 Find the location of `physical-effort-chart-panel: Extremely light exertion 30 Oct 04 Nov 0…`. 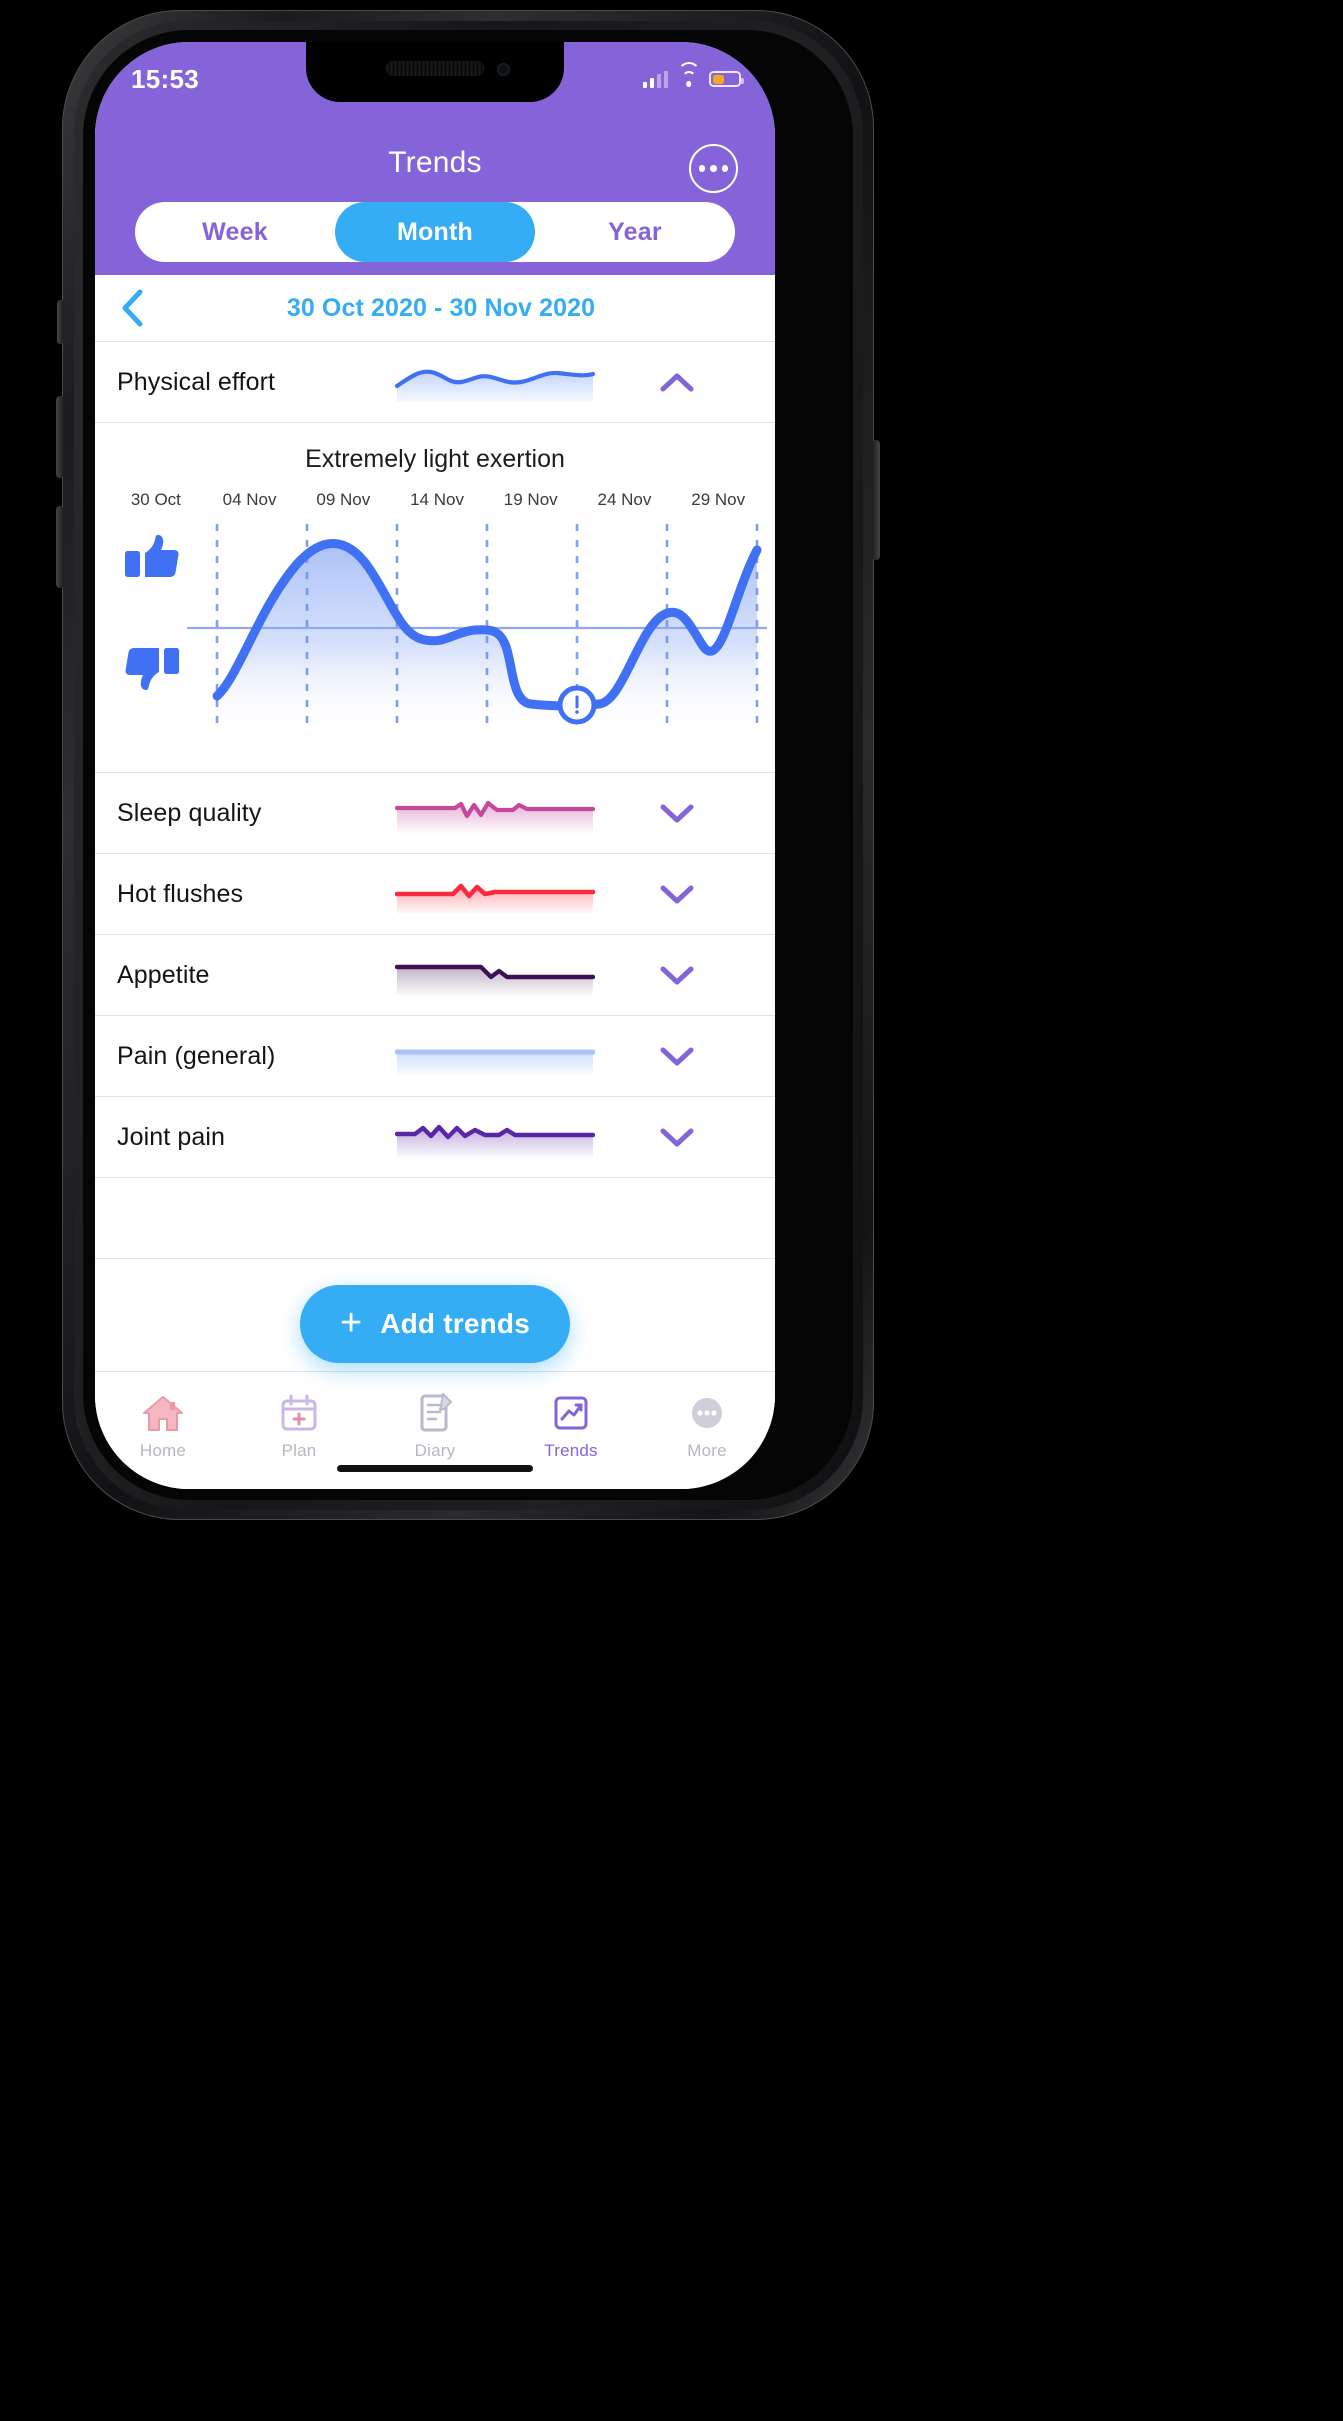

physical-effort-chart-panel: Extremely light exertion 30 Oct 04 Nov 0… is located at coordinates (435, 598).